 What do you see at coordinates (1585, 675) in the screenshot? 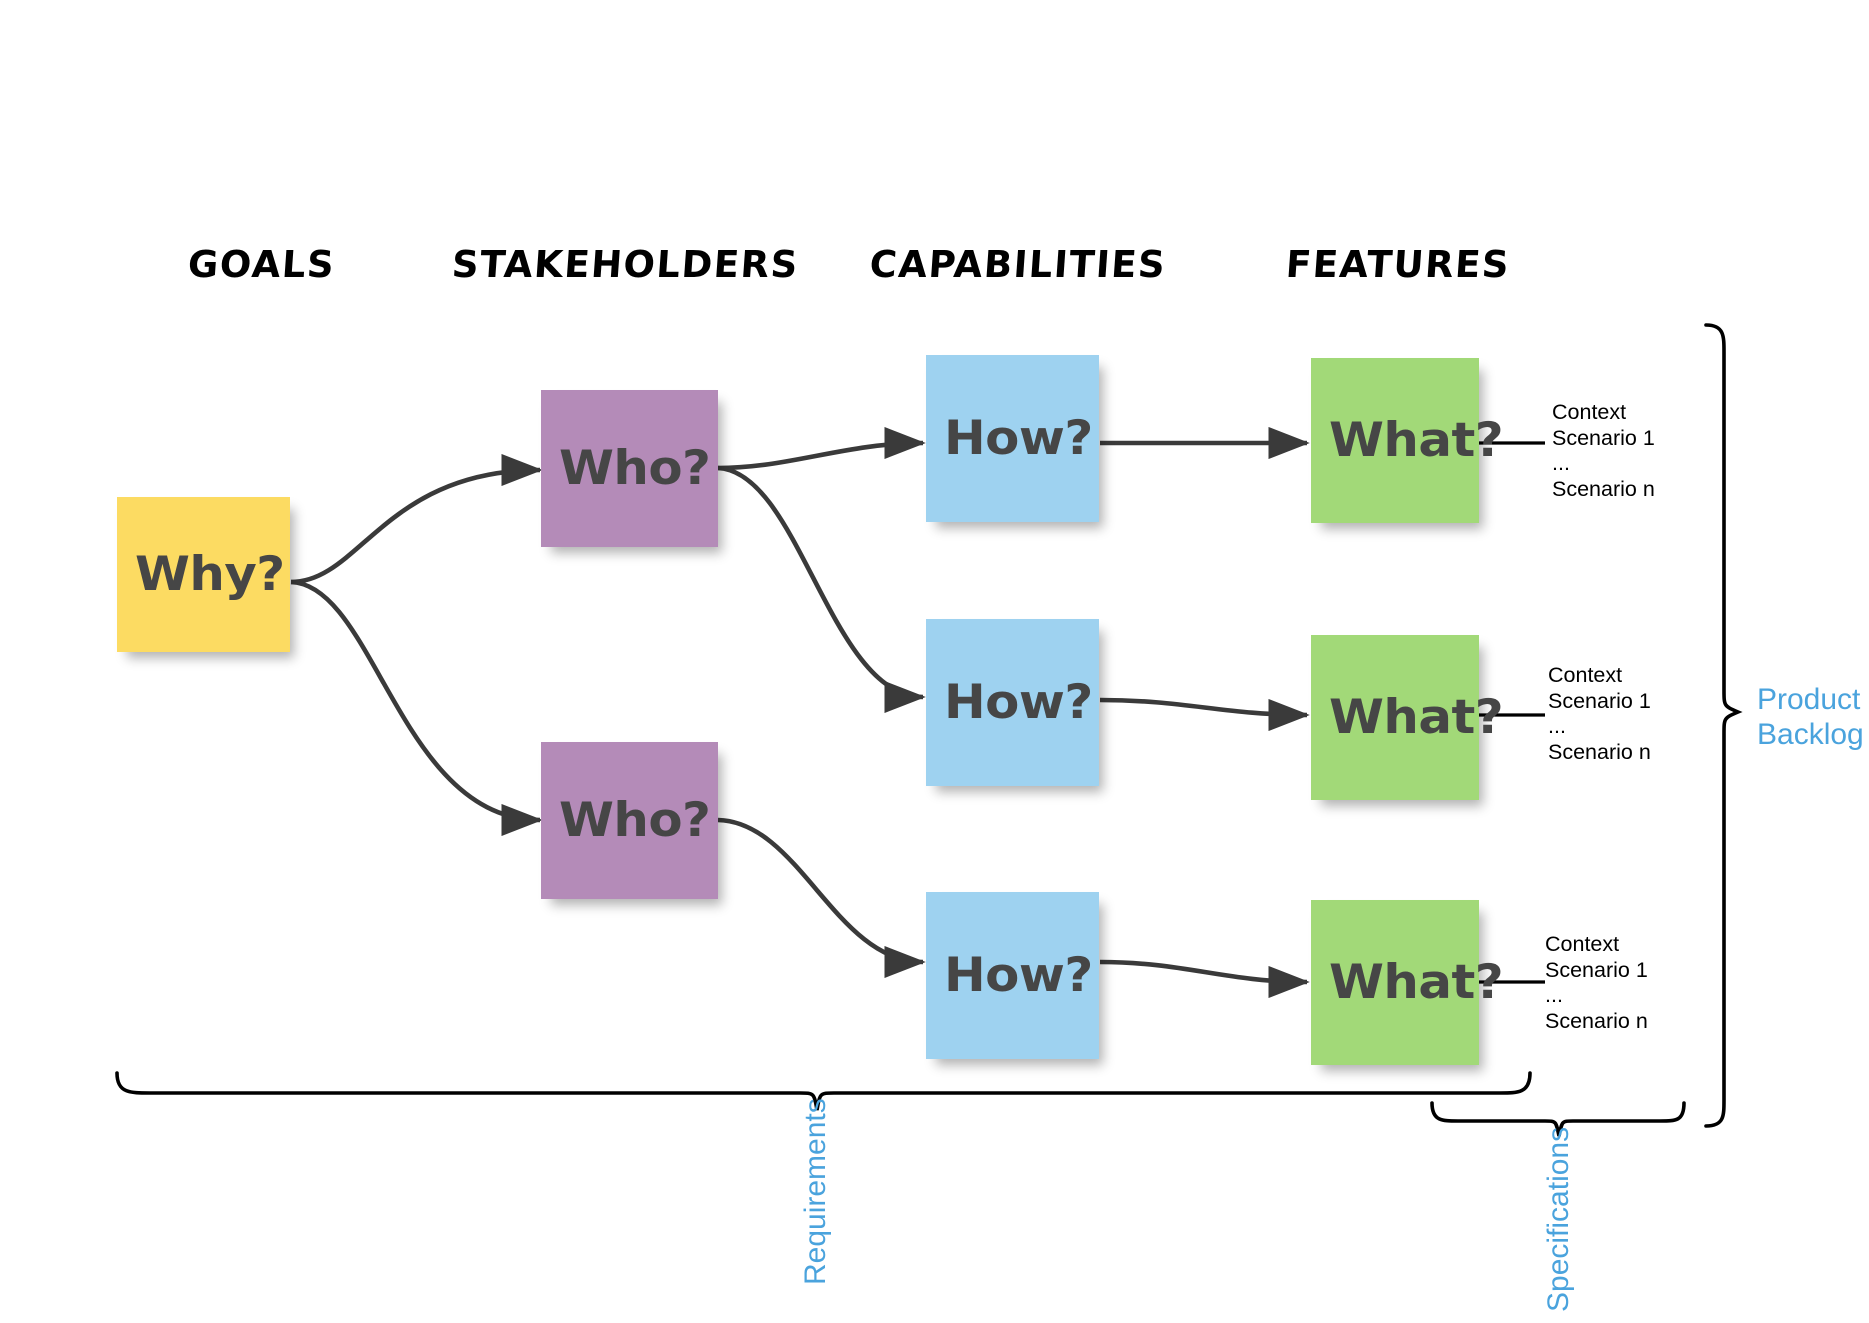
I see `spec-2-context: Context` at bounding box center [1585, 675].